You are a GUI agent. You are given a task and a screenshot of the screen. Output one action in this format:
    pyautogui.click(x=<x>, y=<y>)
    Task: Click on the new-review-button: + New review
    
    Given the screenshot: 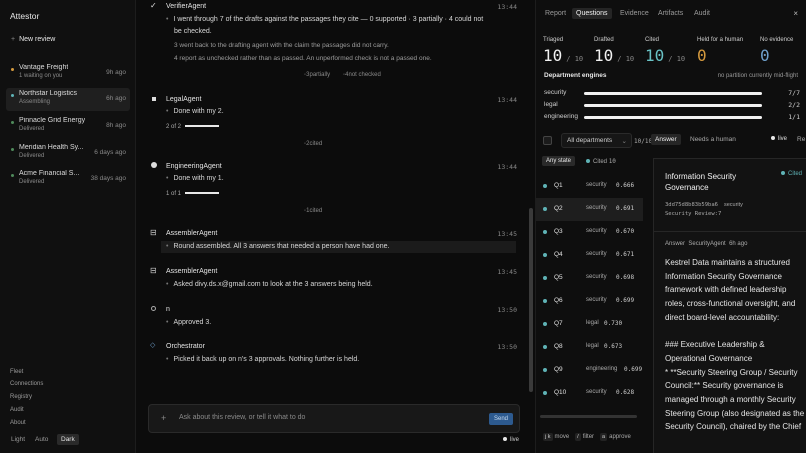 What is the action you would take?
    pyautogui.click(x=33, y=39)
    